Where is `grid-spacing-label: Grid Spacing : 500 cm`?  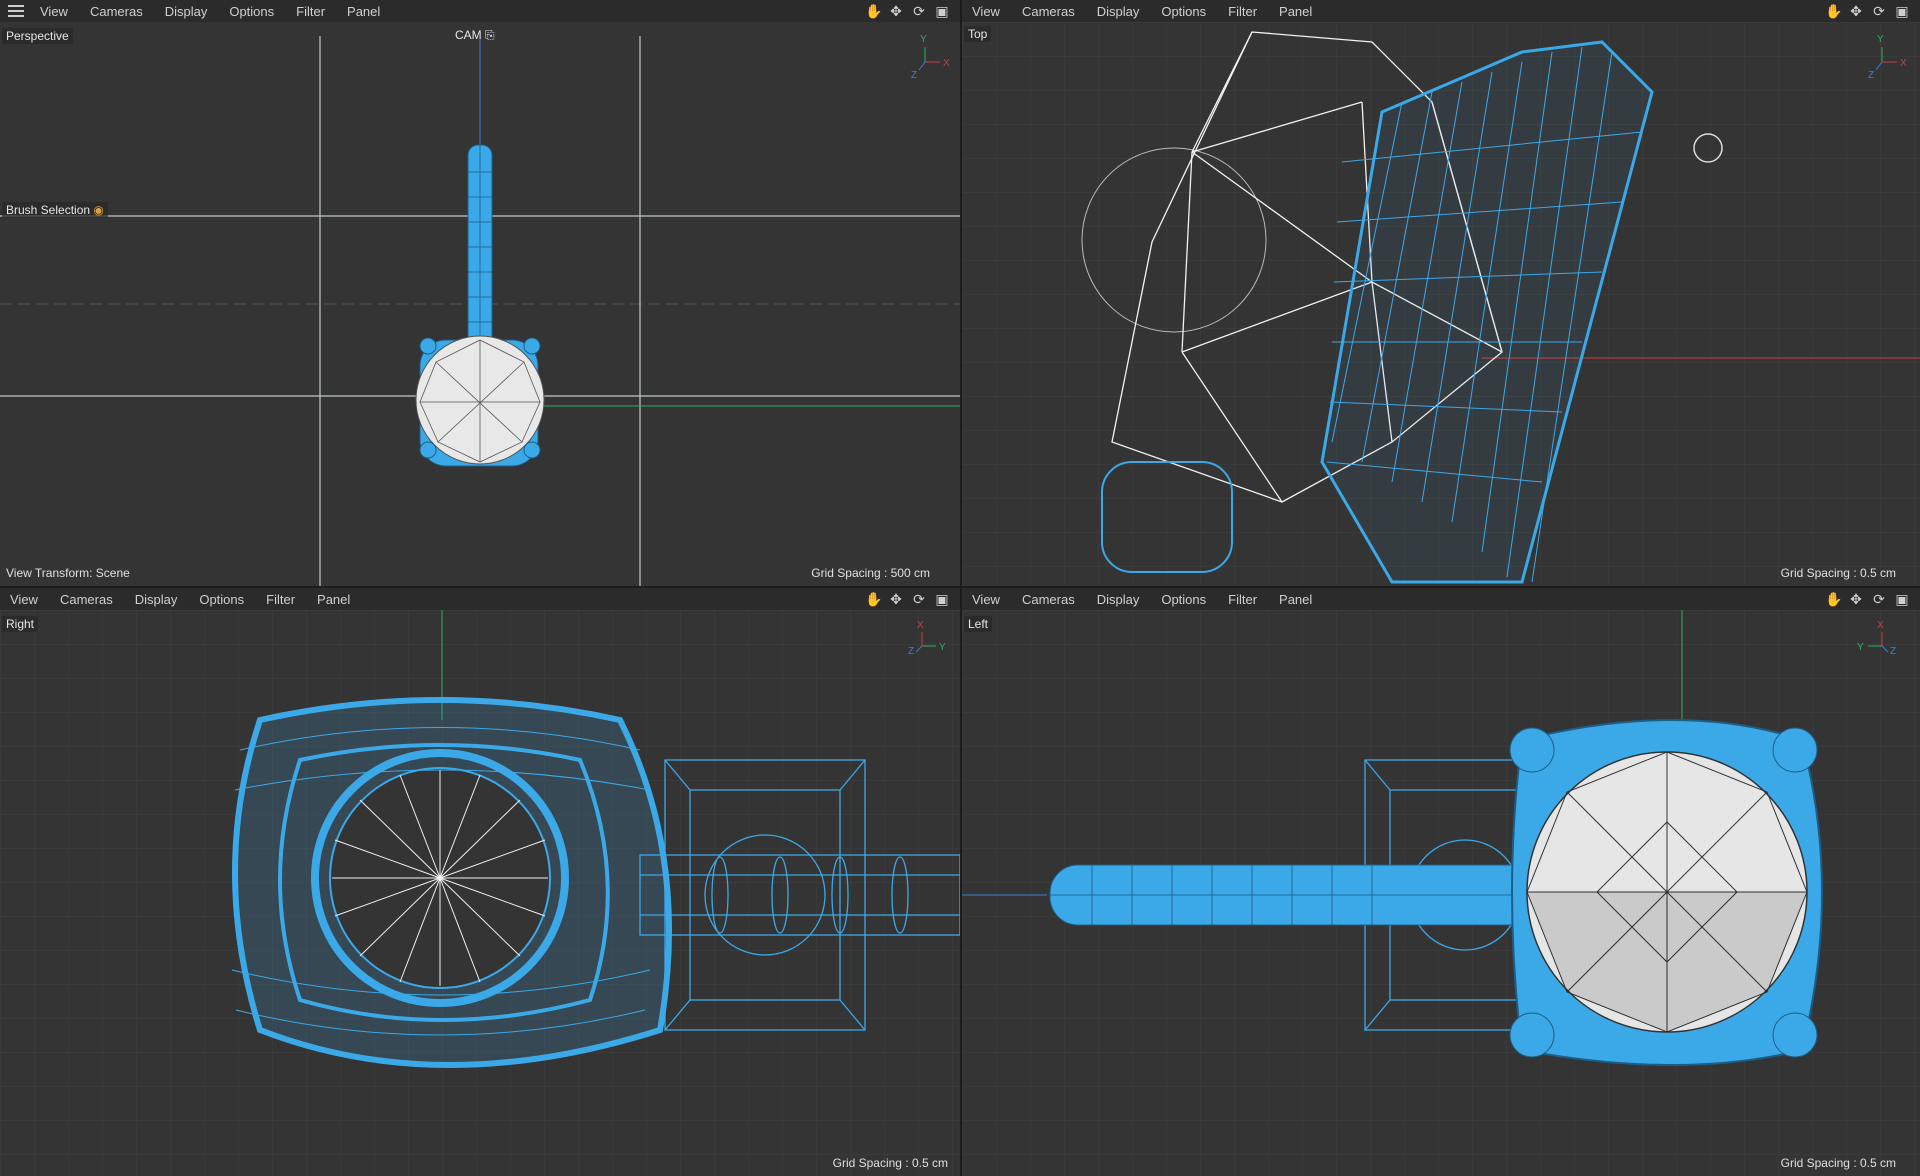 grid-spacing-label: Grid Spacing : 500 cm is located at coordinates (870, 573).